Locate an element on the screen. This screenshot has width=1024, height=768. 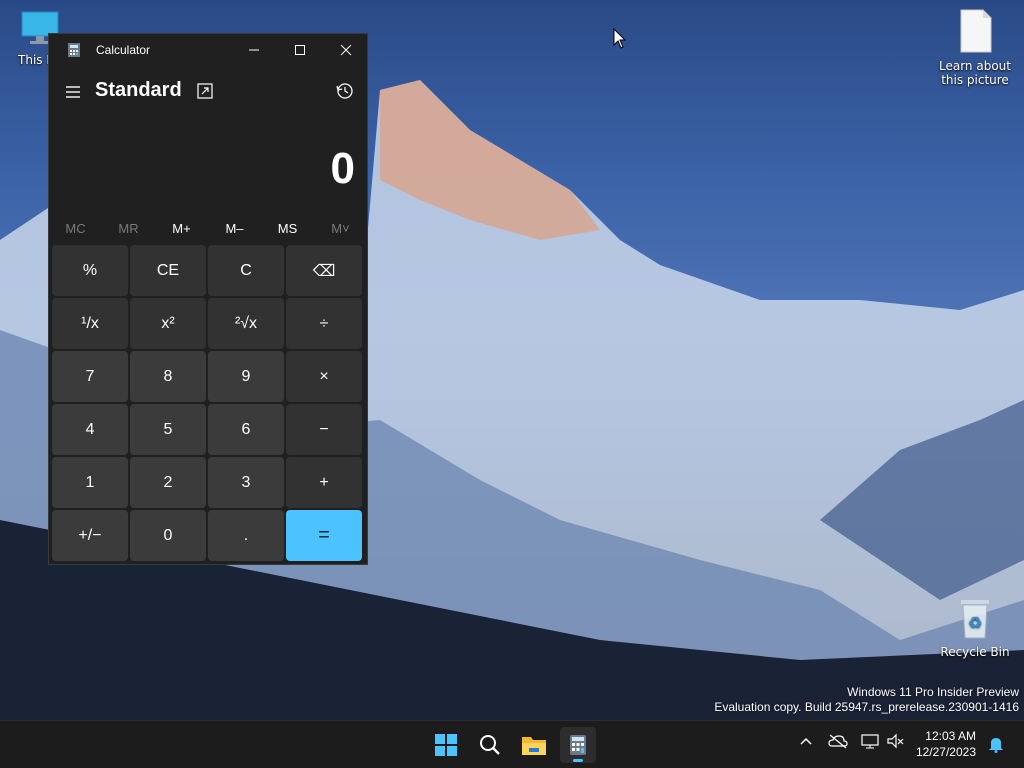
reciprocal-button: ¹/x is located at coordinates (90, 323).